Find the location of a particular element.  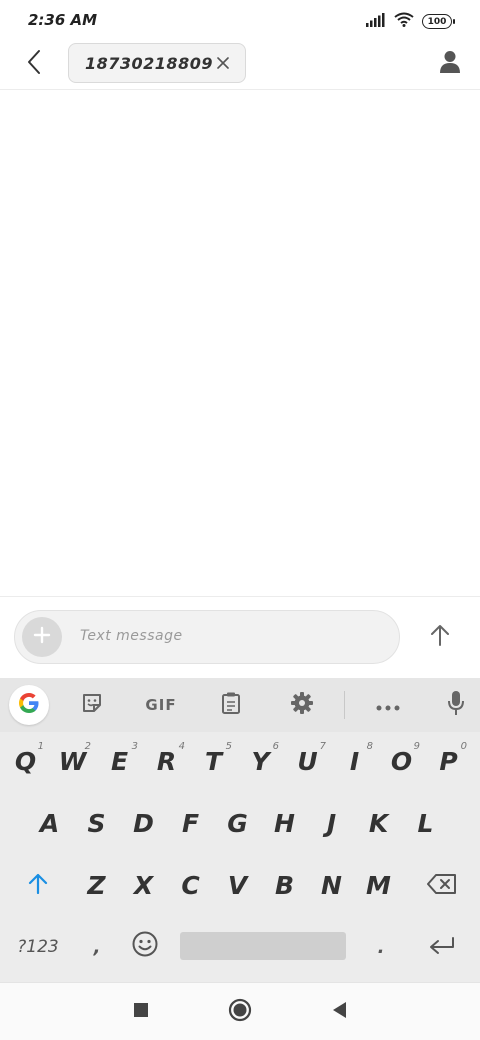

key-x: X is located at coordinates (143, 885).